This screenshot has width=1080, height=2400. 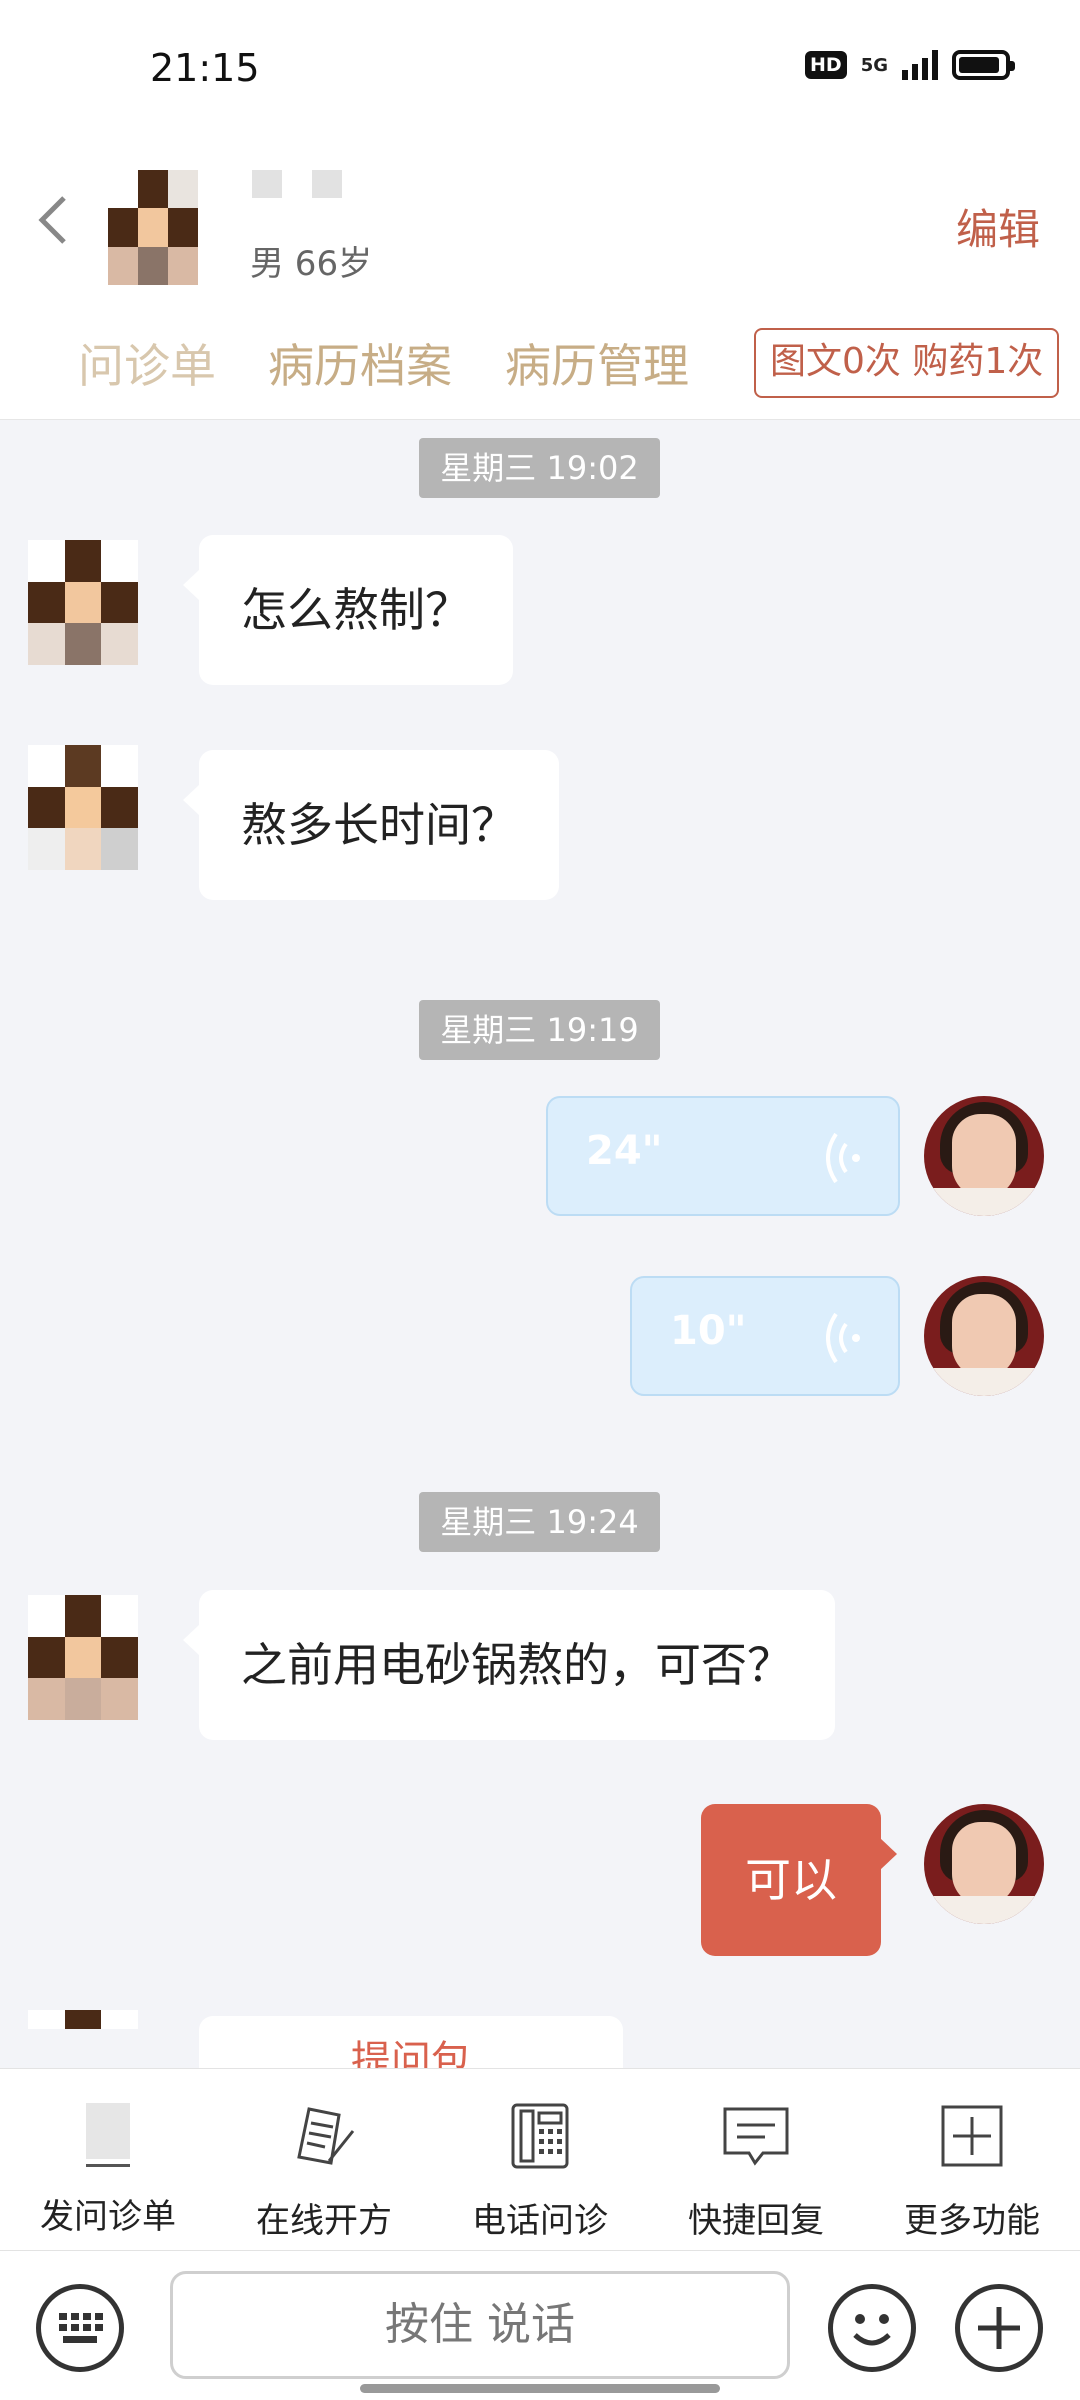 What do you see at coordinates (624, 1151) in the screenshot?
I see `voice-duration: 24"` at bounding box center [624, 1151].